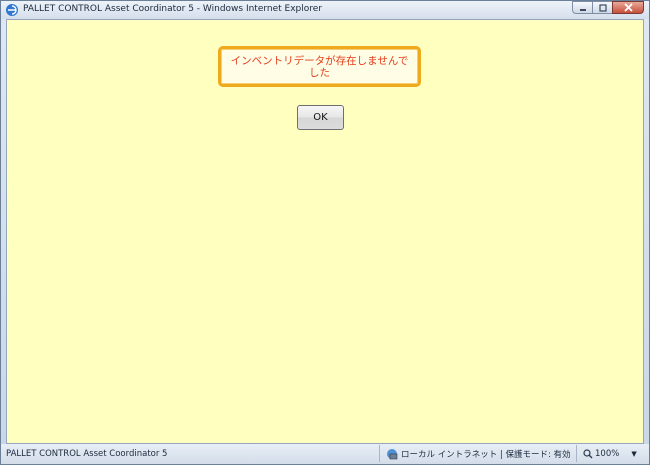 Image resolution: width=650 pixels, height=465 pixels. I want to click on maximize-icon, so click(602, 7).